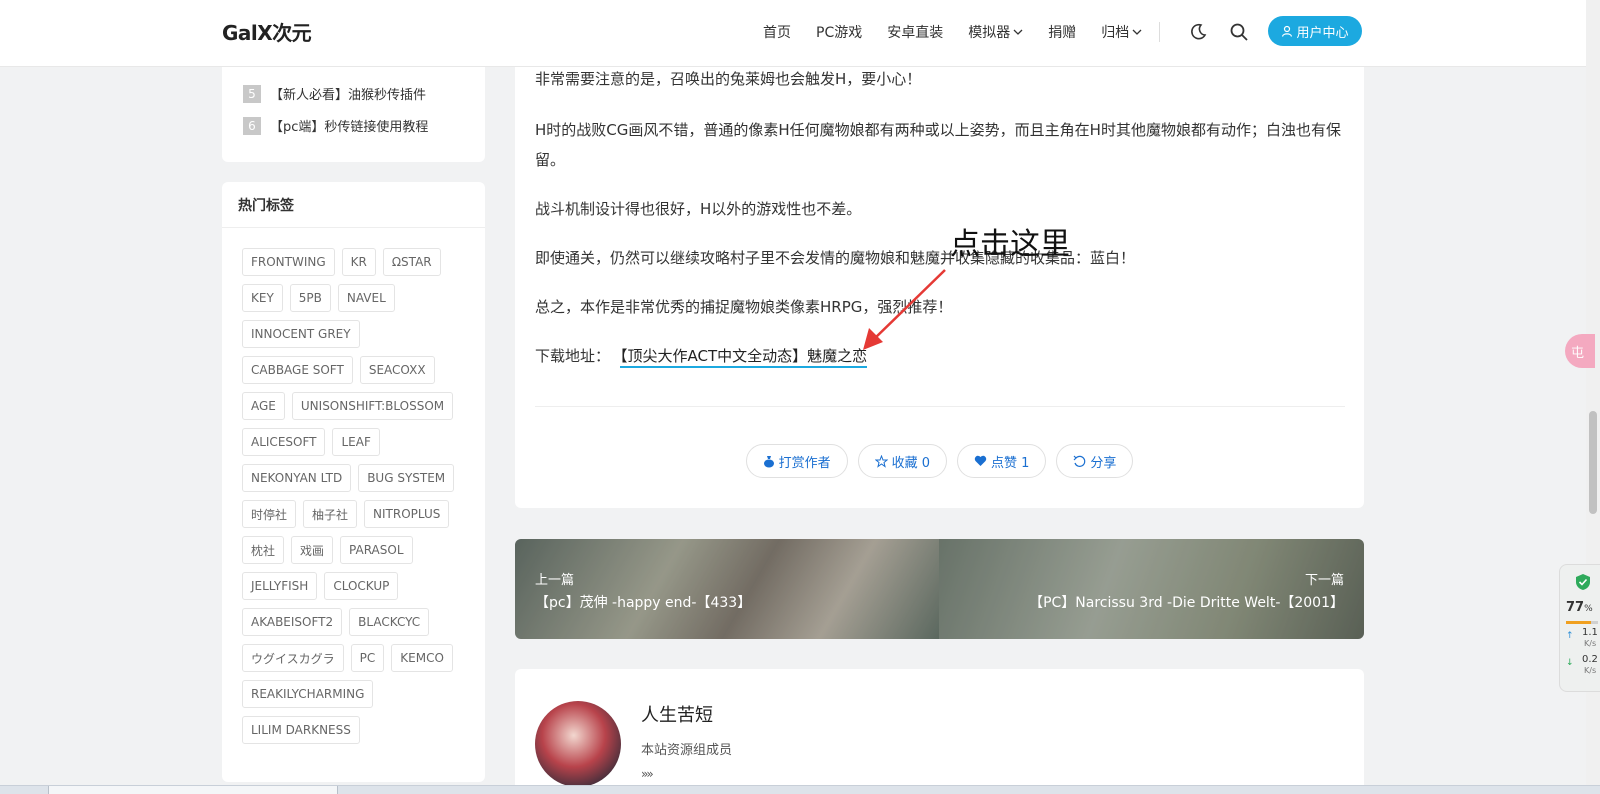 The width and height of the screenshot is (1600, 794). What do you see at coordinates (366, 298) in the screenshot?
I see `tag-chip: NAVEL` at bounding box center [366, 298].